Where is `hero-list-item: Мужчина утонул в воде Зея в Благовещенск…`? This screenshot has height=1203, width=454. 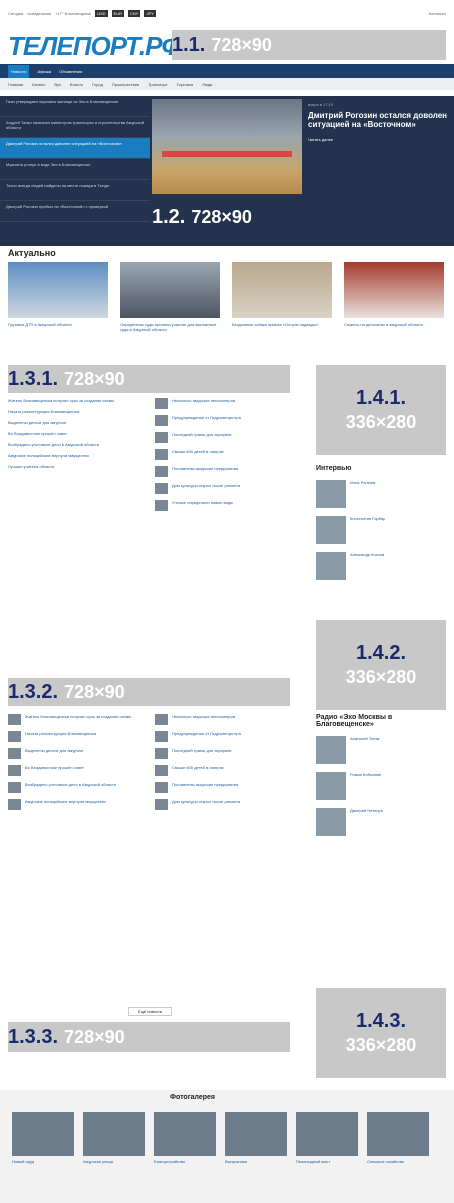
hero-list-item: Мужчина утонул в воде Зея в Благовещенск… is located at coordinates (75, 169).